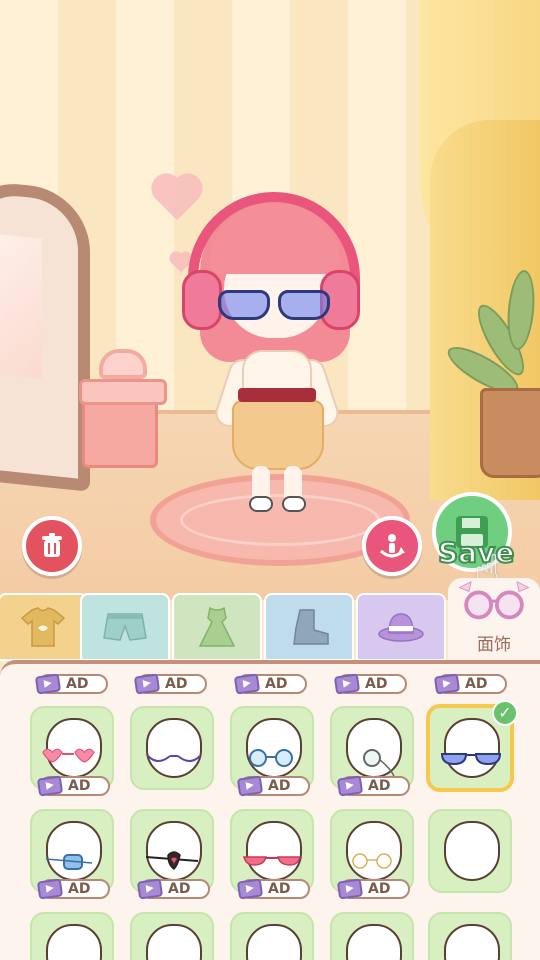 This screenshot has height=960, width=540. I want to click on character-shoe-left, so click(261, 504).